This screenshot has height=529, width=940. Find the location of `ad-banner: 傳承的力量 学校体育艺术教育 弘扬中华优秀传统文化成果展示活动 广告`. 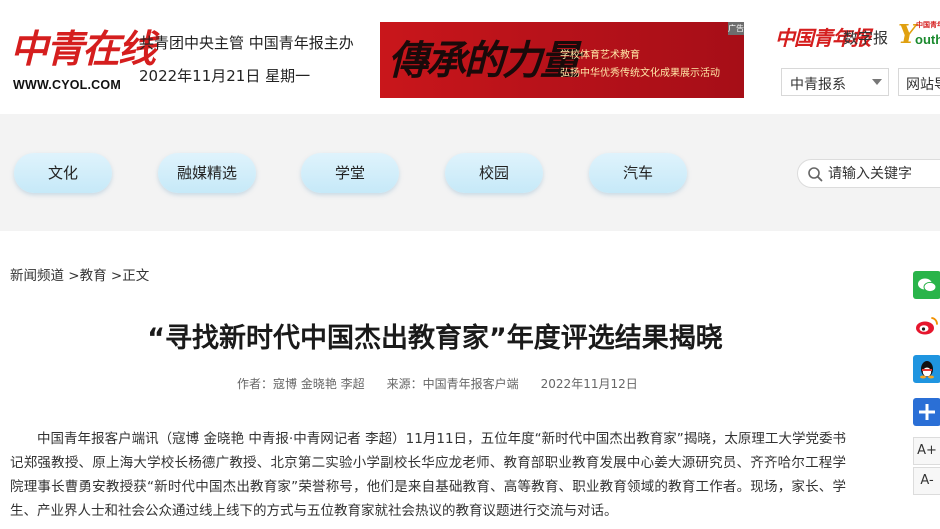

ad-banner: 傳承的力量 学校体育艺术教育 弘扬中华优秀传统文化成果展示活动 广告 is located at coordinates (562, 60).